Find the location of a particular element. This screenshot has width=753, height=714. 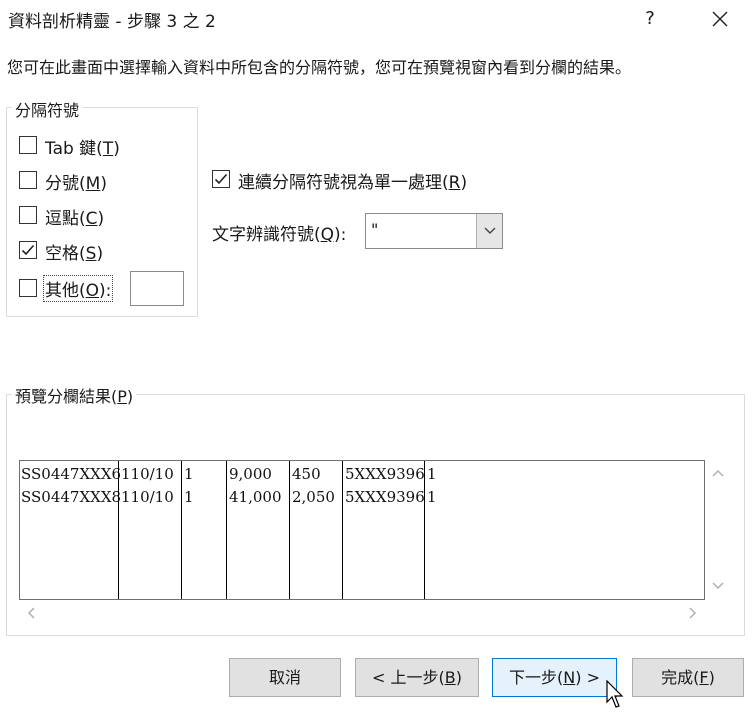

mouse-cursor is located at coordinates (617, 694).